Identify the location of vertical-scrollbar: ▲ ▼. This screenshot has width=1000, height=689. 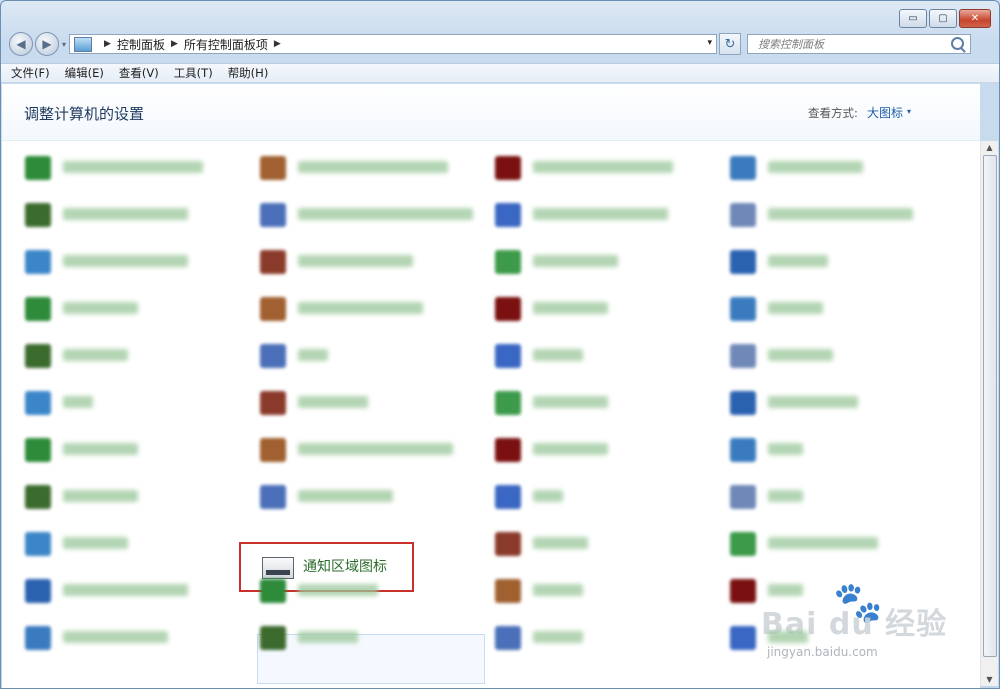
(989, 413).